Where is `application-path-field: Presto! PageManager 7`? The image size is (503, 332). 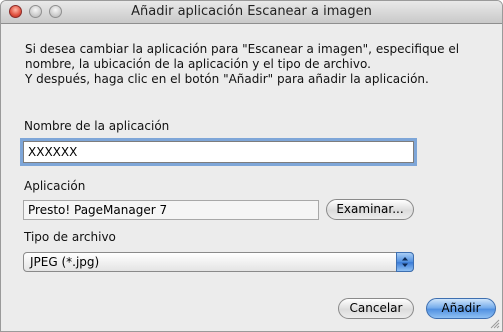
application-path-field: Presto! PageManager 7 is located at coordinates (171, 210).